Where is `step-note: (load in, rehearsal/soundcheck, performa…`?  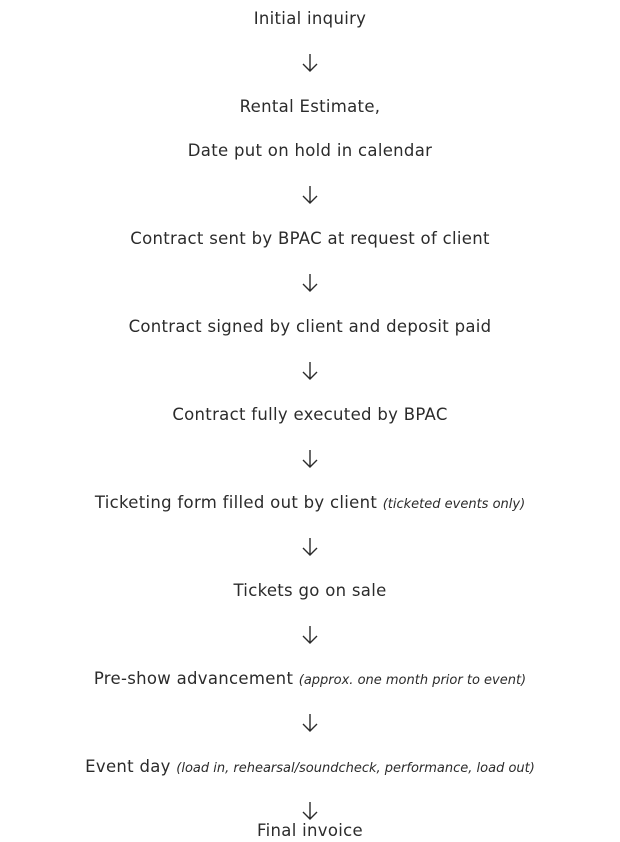
step-note: (load in, rehearsal/soundcheck, performa… is located at coordinates (355, 768).